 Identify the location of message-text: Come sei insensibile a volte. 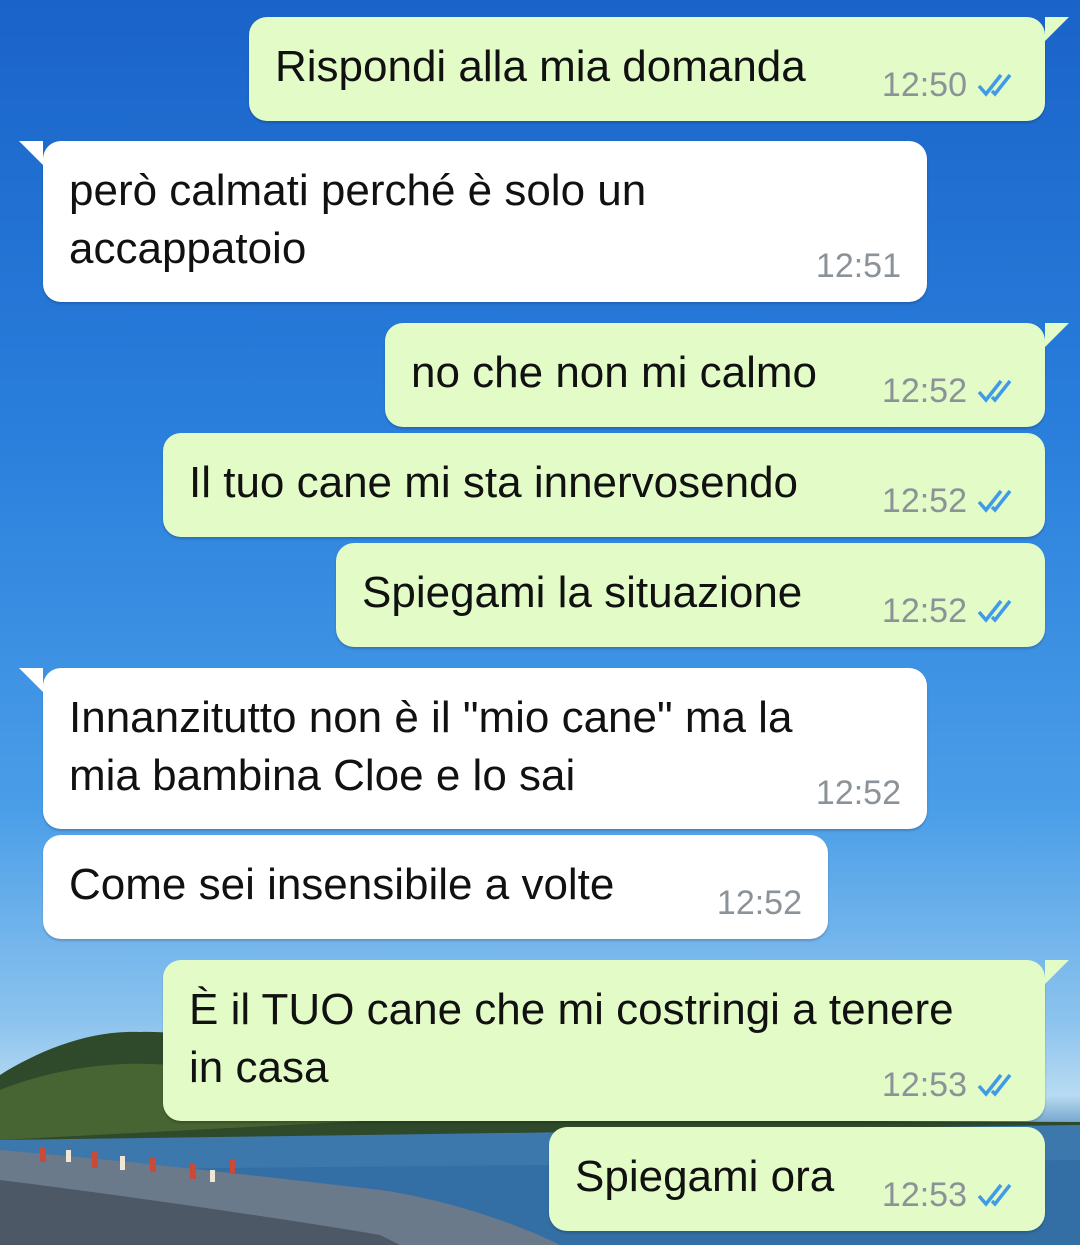
(342, 884).